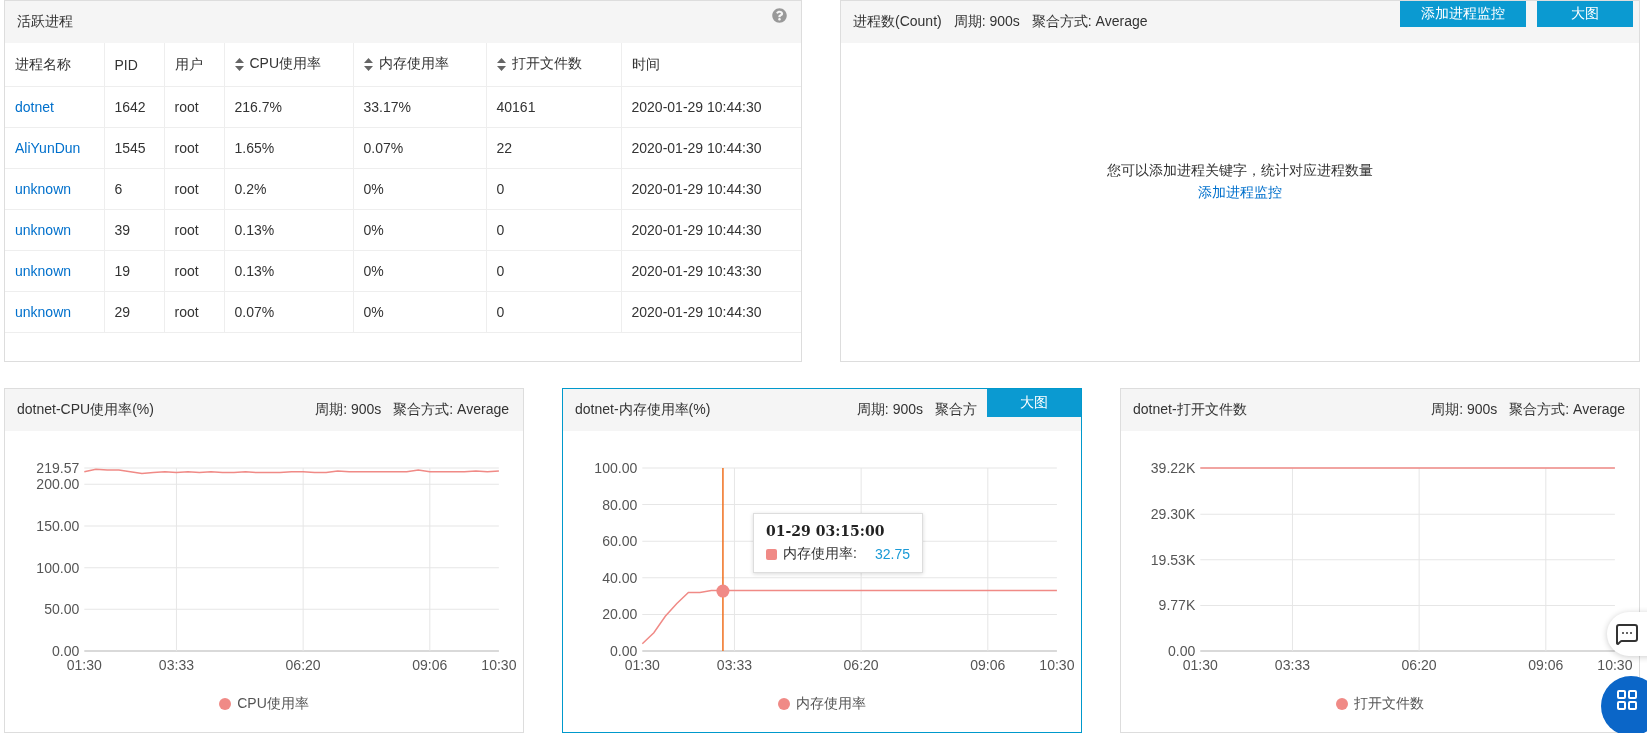 The width and height of the screenshot is (1647, 733). I want to click on y-tick-label: 80.00, so click(620, 504).